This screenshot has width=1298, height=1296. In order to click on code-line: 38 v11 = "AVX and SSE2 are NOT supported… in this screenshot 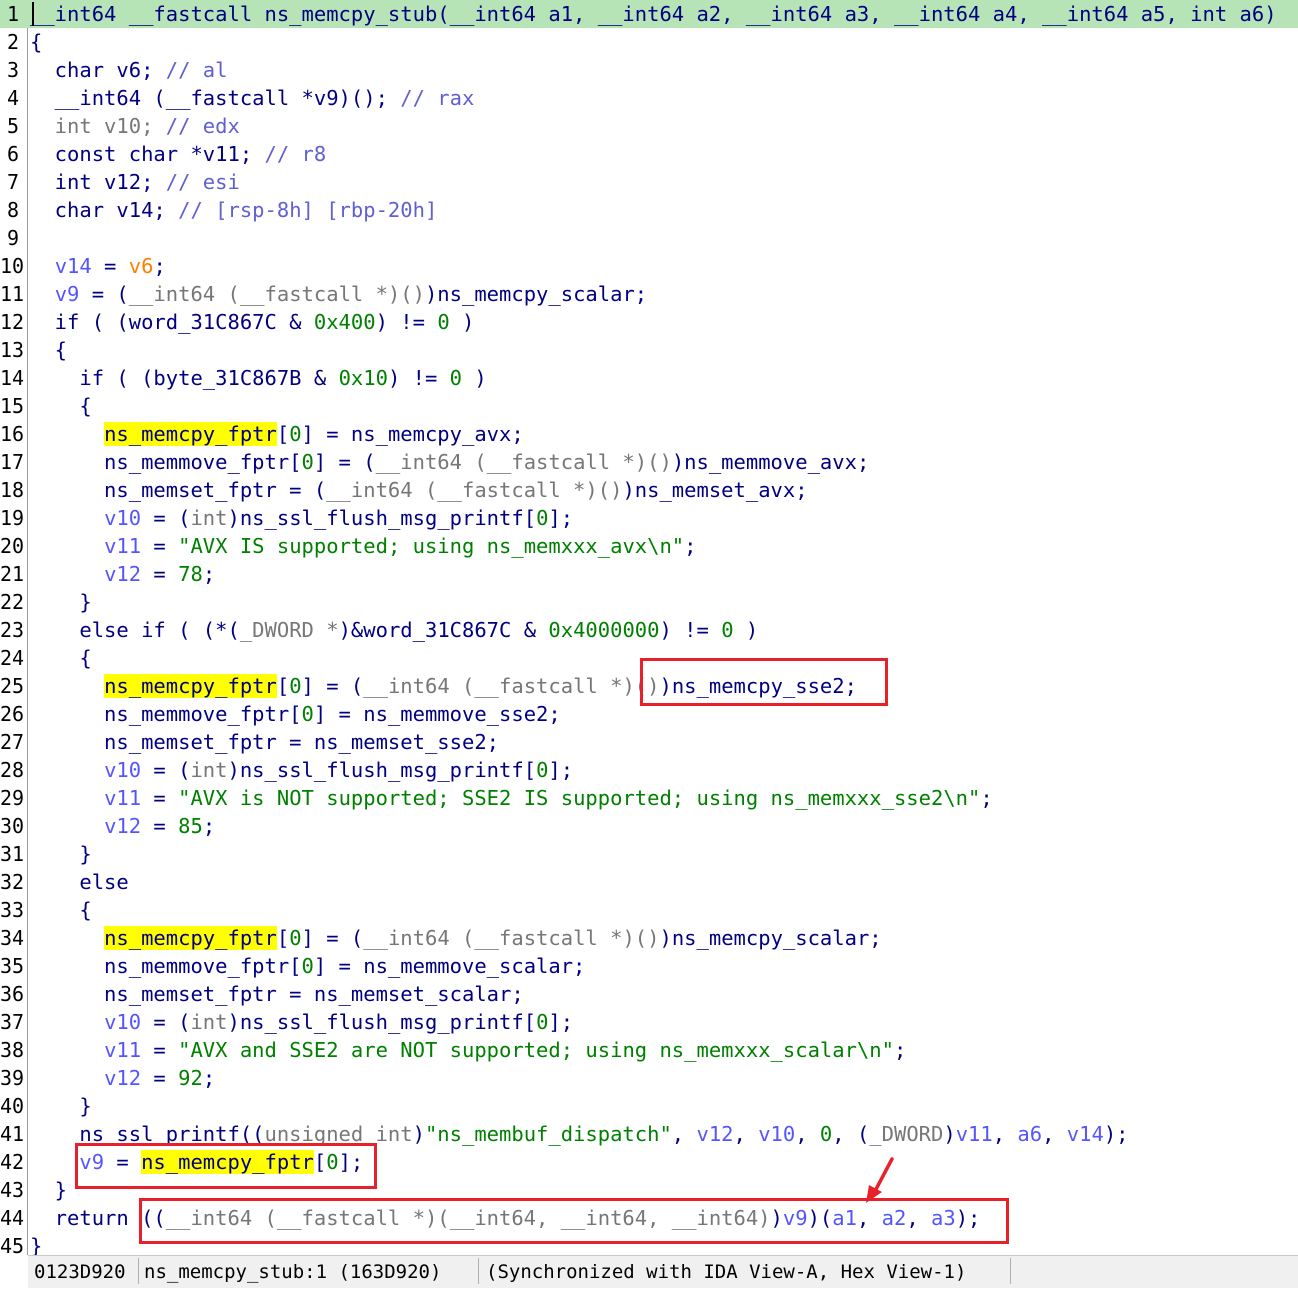, I will do `click(649, 1050)`.